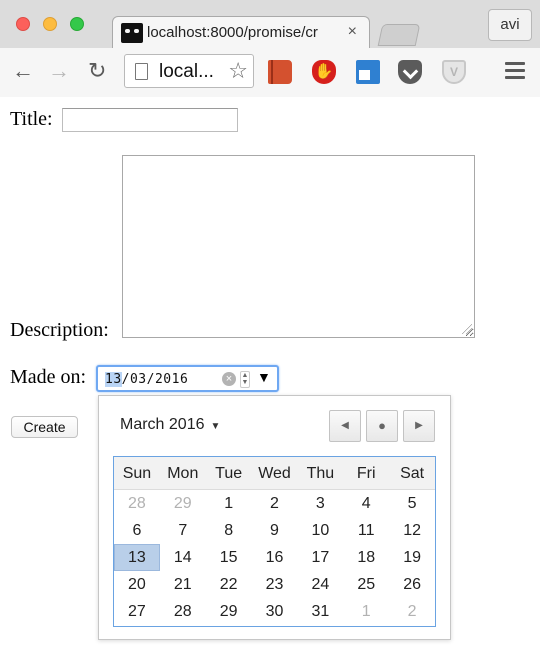 Image resolution: width=540 pixels, height=657 pixels. What do you see at coordinates (320, 530) in the screenshot?
I see `calendar-day: 10` at bounding box center [320, 530].